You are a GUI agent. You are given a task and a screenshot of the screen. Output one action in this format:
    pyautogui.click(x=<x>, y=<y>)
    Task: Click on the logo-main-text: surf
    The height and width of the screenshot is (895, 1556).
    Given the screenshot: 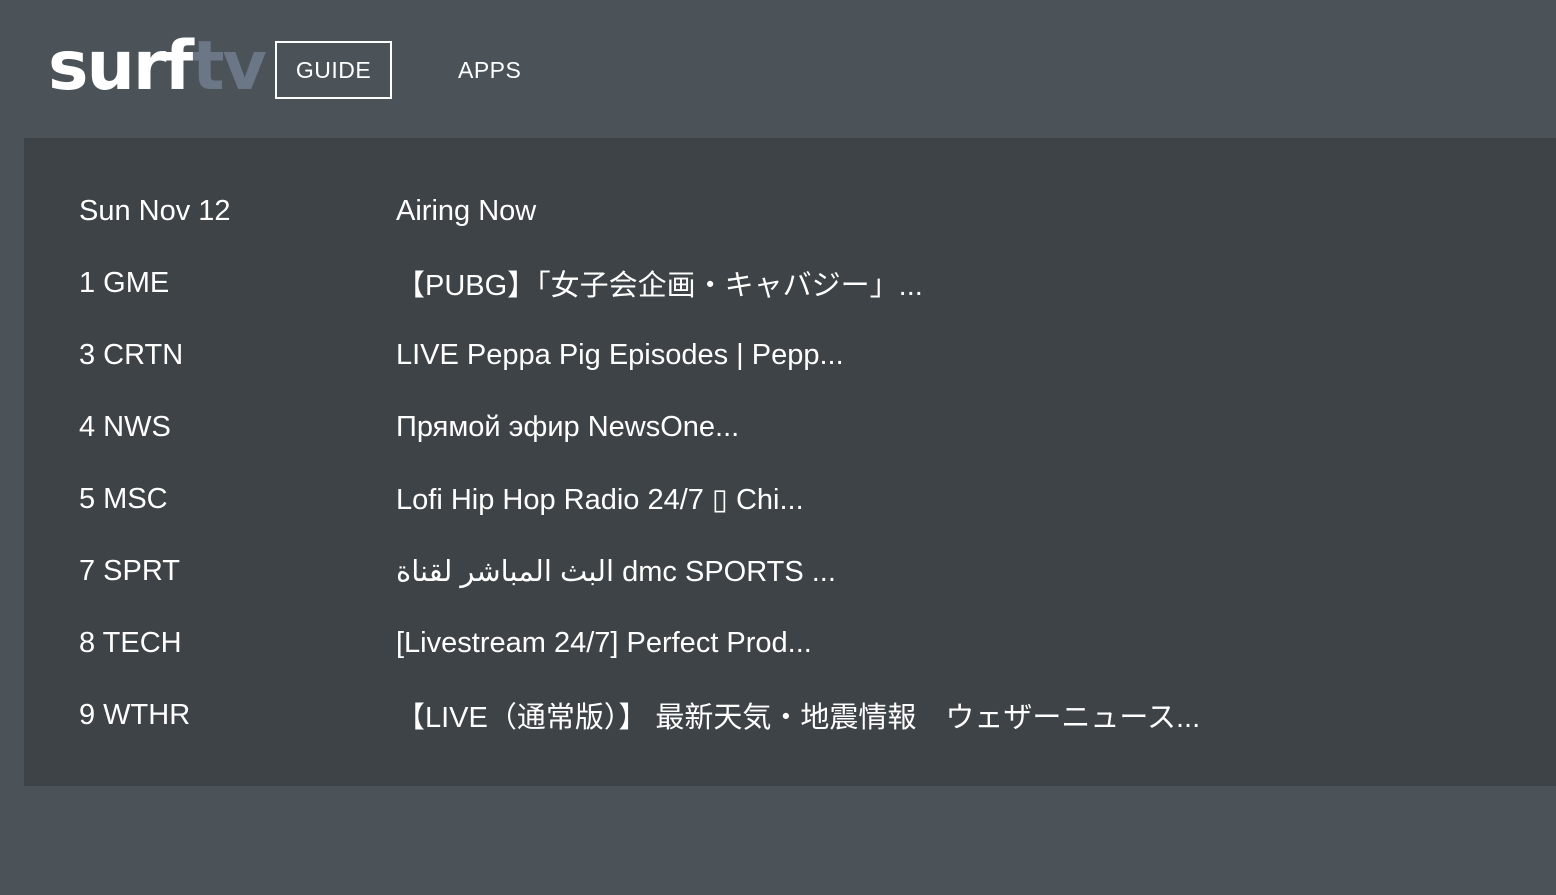 What is the action you would take?
    pyautogui.click(x=121, y=66)
    